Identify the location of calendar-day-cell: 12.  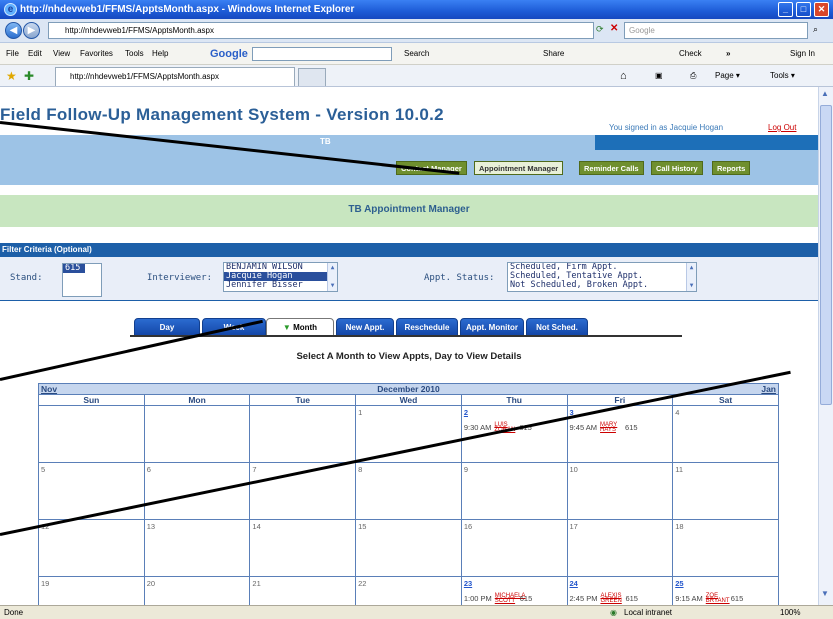
(91, 548).